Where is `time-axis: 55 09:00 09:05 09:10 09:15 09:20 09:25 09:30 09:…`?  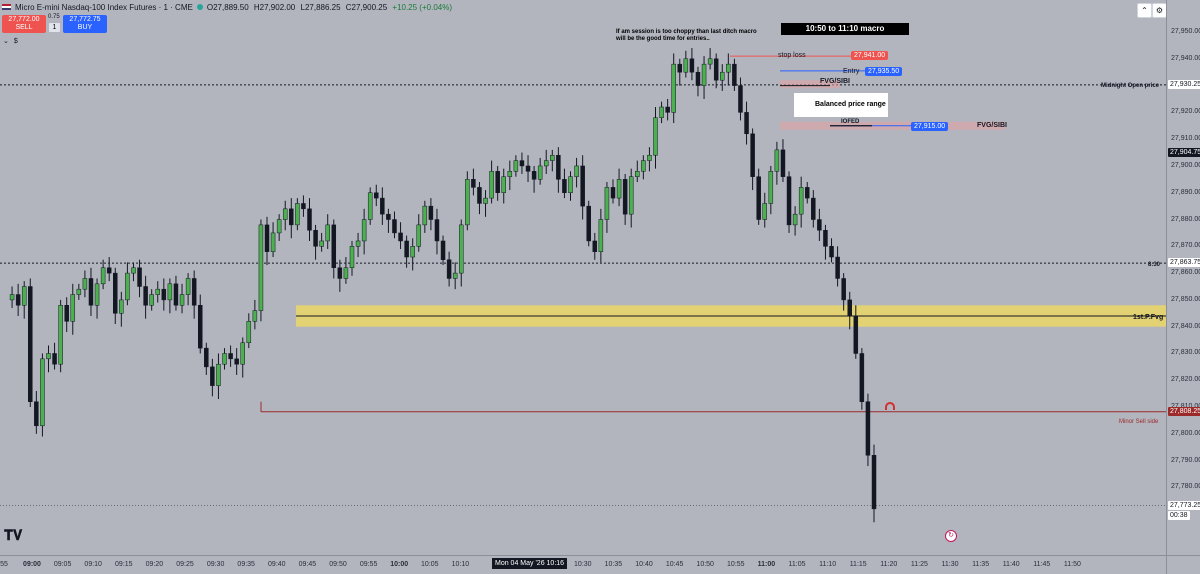
time-axis: 55 09:00 09:05 09:10 09:15 09:20 09:25 09:30 09:… is located at coordinates (583, 564).